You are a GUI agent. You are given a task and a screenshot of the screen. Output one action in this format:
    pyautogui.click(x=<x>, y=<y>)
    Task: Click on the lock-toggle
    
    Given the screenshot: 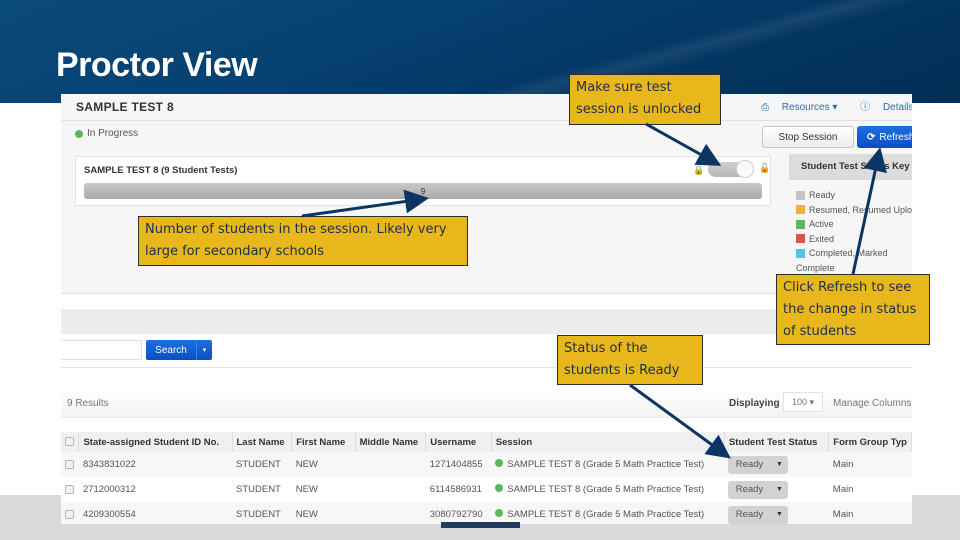 What is the action you would take?
    pyautogui.click(x=731, y=169)
    